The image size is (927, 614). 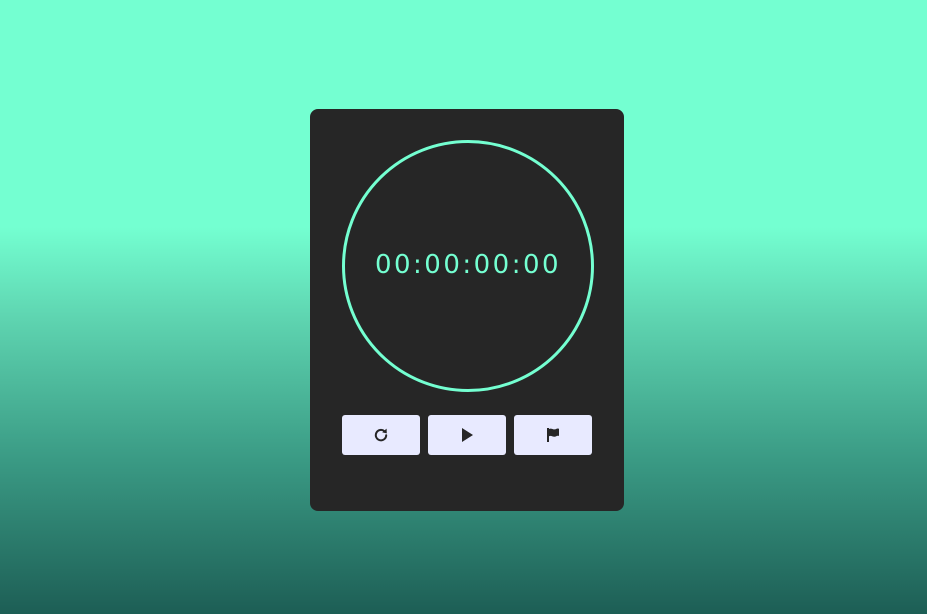 I want to click on lap-button, so click(x=553, y=435).